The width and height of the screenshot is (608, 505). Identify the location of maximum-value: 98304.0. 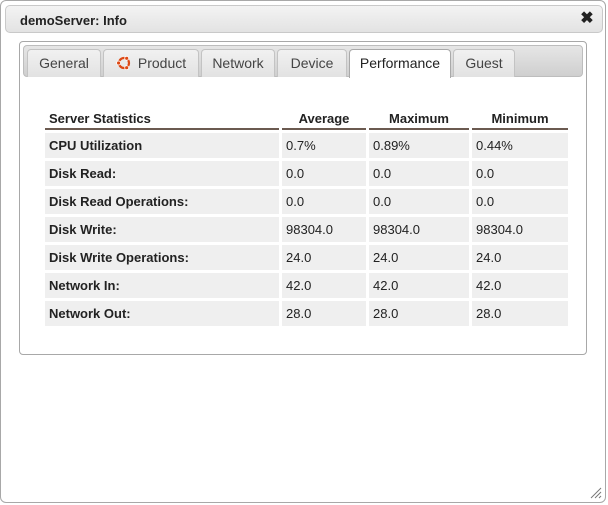
(419, 229).